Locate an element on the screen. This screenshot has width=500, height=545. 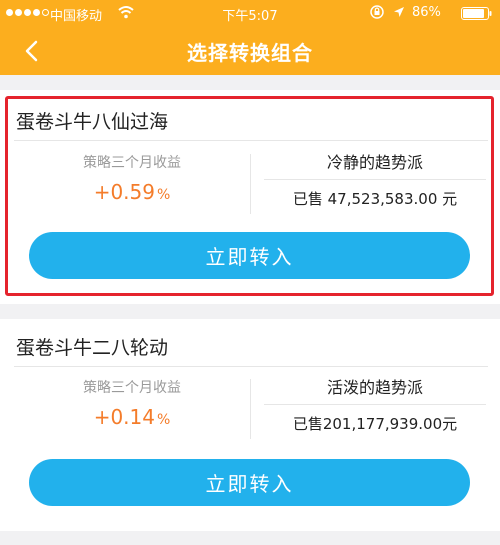
info-block: 冷静的趋势派 已售 47,523,583.00 元 is located at coordinates (375, 179).